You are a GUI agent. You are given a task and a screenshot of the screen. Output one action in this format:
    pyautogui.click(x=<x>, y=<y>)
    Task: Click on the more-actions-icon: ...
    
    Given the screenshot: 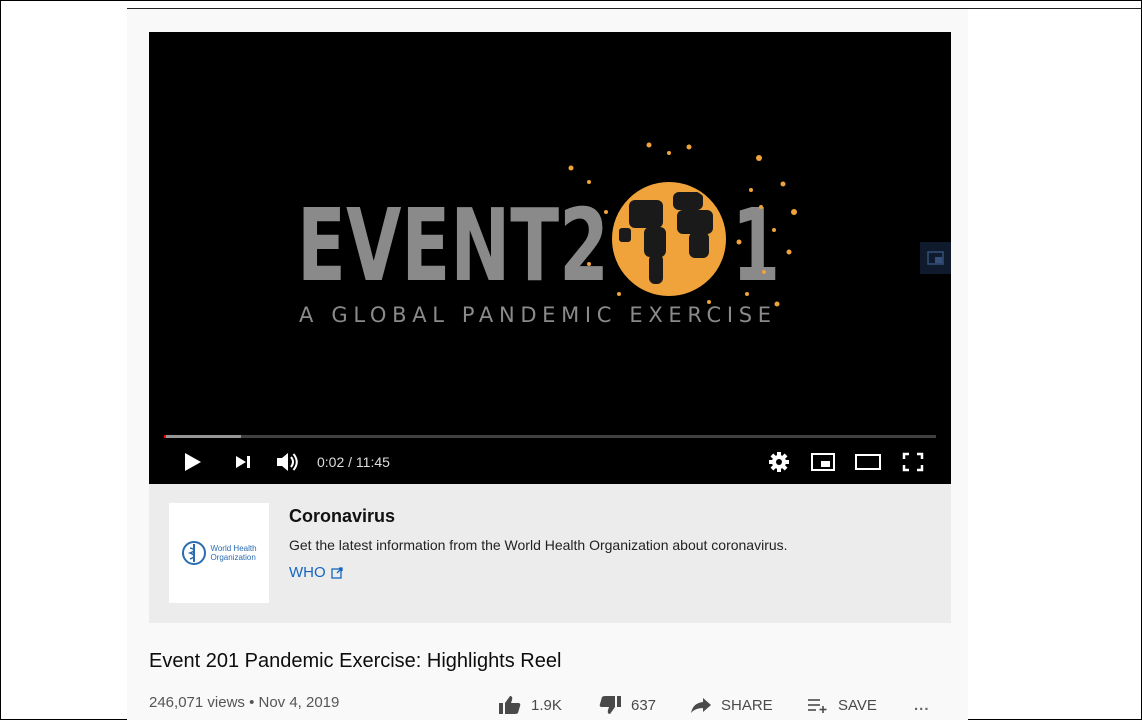 What is the action you would take?
    pyautogui.click(x=922, y=705)
    